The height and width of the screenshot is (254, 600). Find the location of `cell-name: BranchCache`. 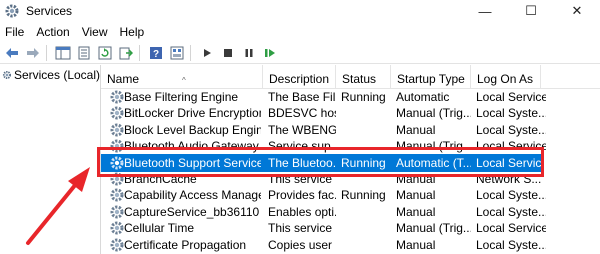

cell-name: BranchCache is located at coordinates (160, 179).